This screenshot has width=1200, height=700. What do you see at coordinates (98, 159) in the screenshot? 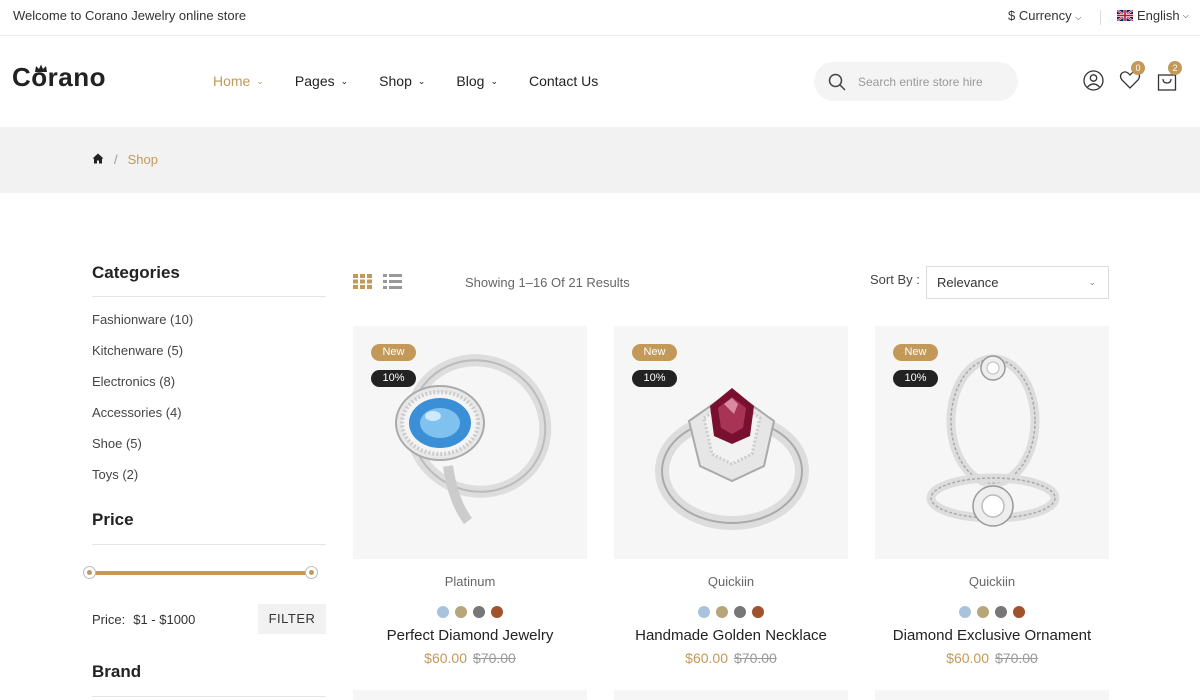
I see `home-icon` at bounding box center [98, 159].